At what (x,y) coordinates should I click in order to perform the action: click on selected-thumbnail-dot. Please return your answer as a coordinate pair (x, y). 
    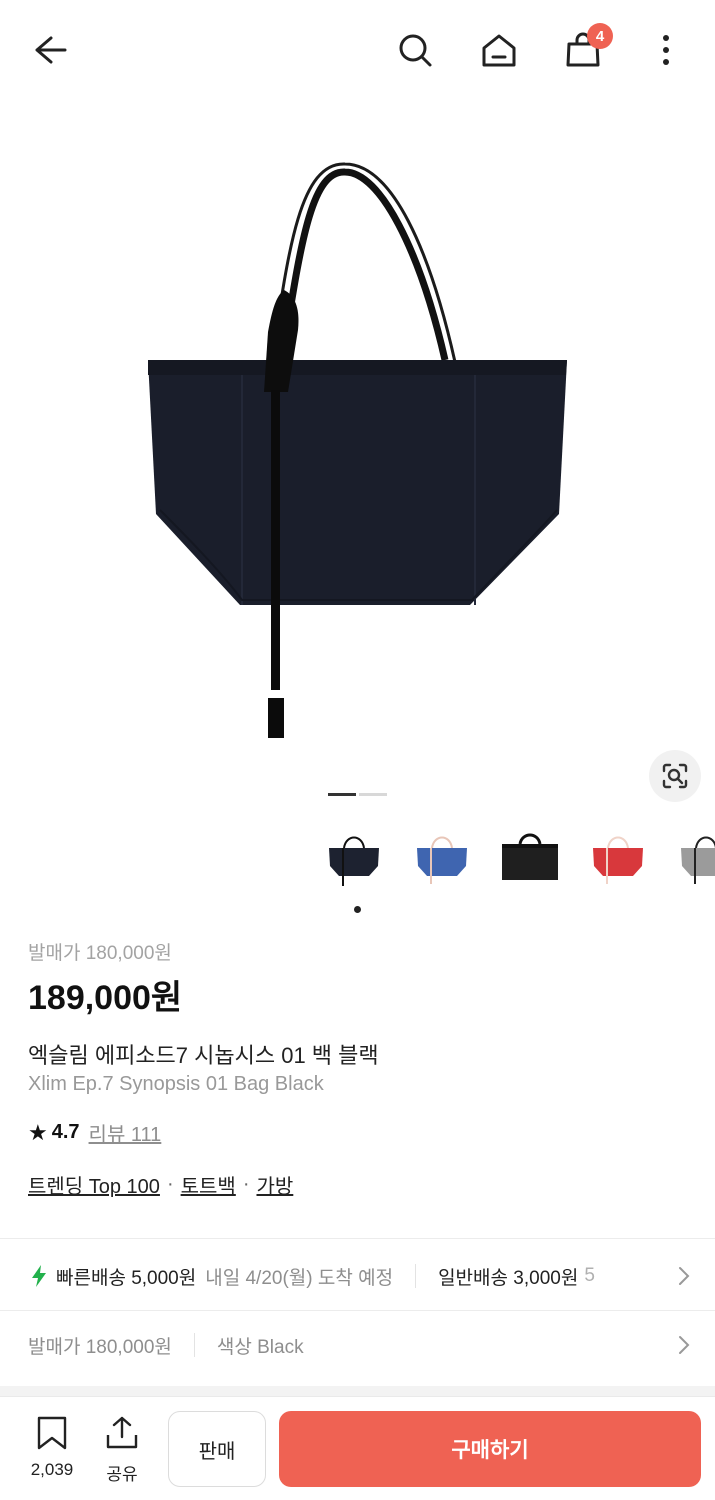
    Looking at the image, I should click on (357, 909).